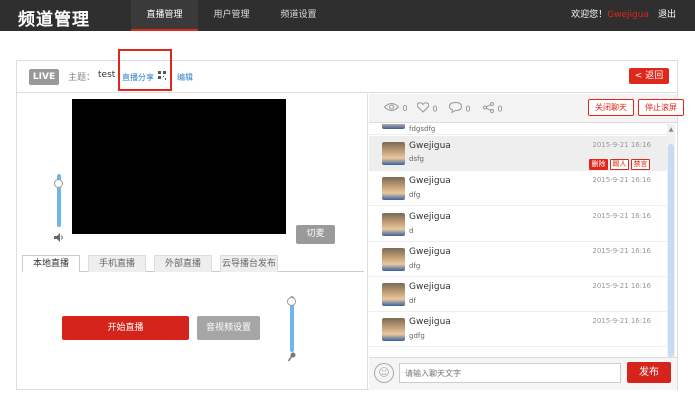  What do you see at coordinates (231, 15) in the screenshot?
I see `nav-tab-user-management: 用户管理` at bounding box center [231, 15].